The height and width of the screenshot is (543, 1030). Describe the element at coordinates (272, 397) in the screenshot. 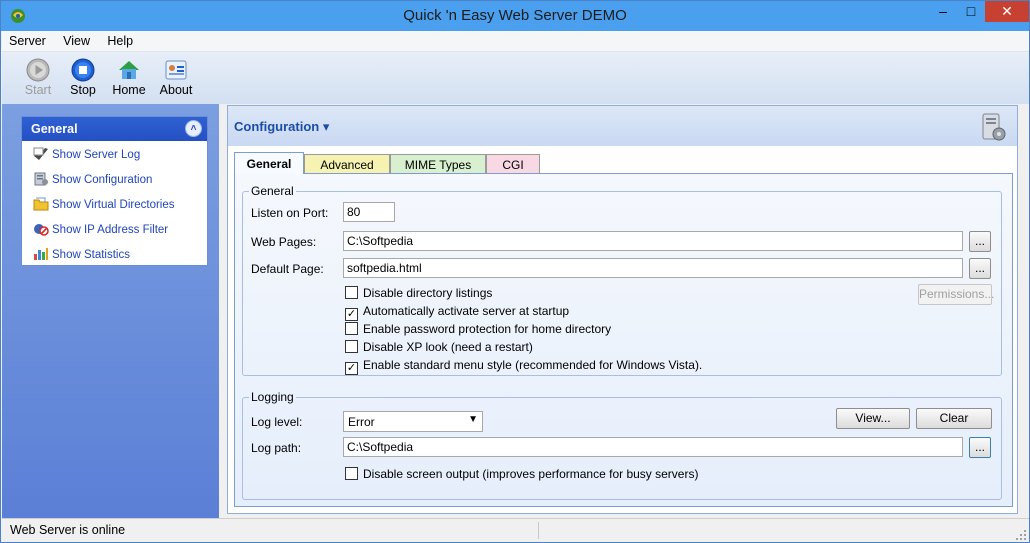

I see `logging-group-label: Logging` at that location.